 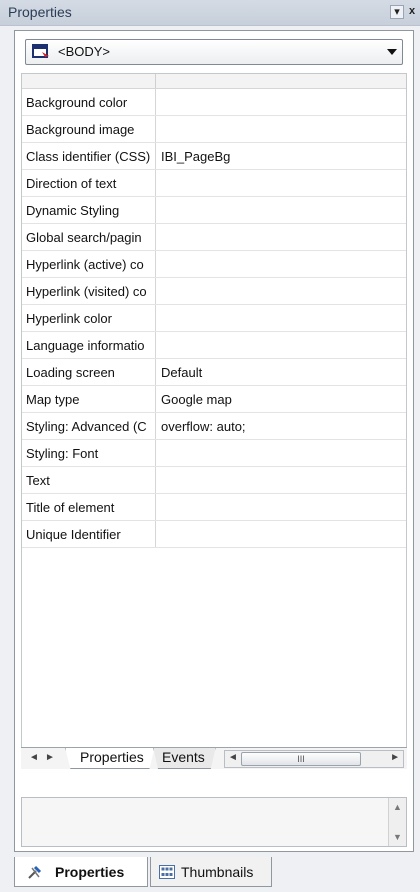 What do you see at coordinates (395, 757) in the screenshot?
I see `scroll-right-arrow-icon: ►` at bounding box center [395, 757].